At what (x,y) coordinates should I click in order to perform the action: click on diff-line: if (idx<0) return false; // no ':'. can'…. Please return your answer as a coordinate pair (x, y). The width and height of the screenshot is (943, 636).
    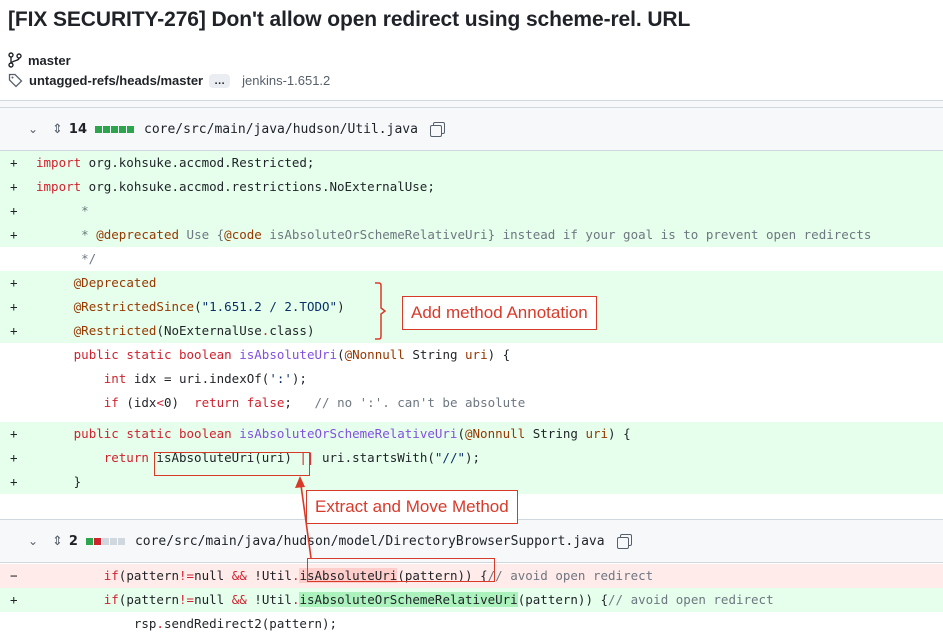
    Looking at the image, I should click on (314, 402).